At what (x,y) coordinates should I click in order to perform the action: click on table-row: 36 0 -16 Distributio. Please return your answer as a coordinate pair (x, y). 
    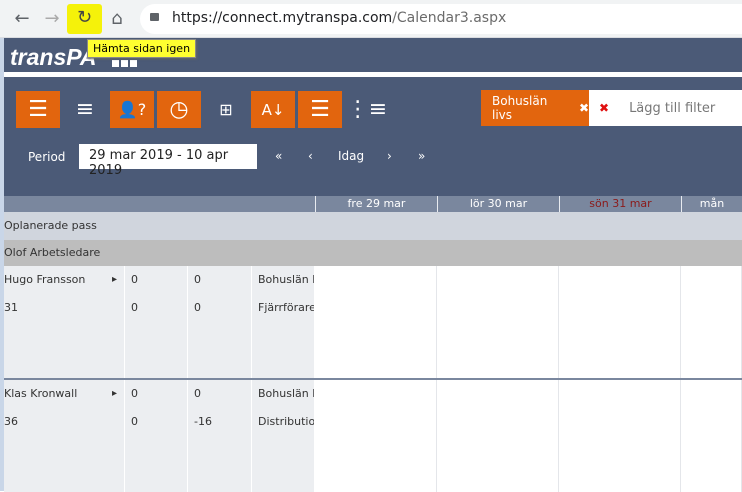
    Looking at the image, I should click on (373, 422).